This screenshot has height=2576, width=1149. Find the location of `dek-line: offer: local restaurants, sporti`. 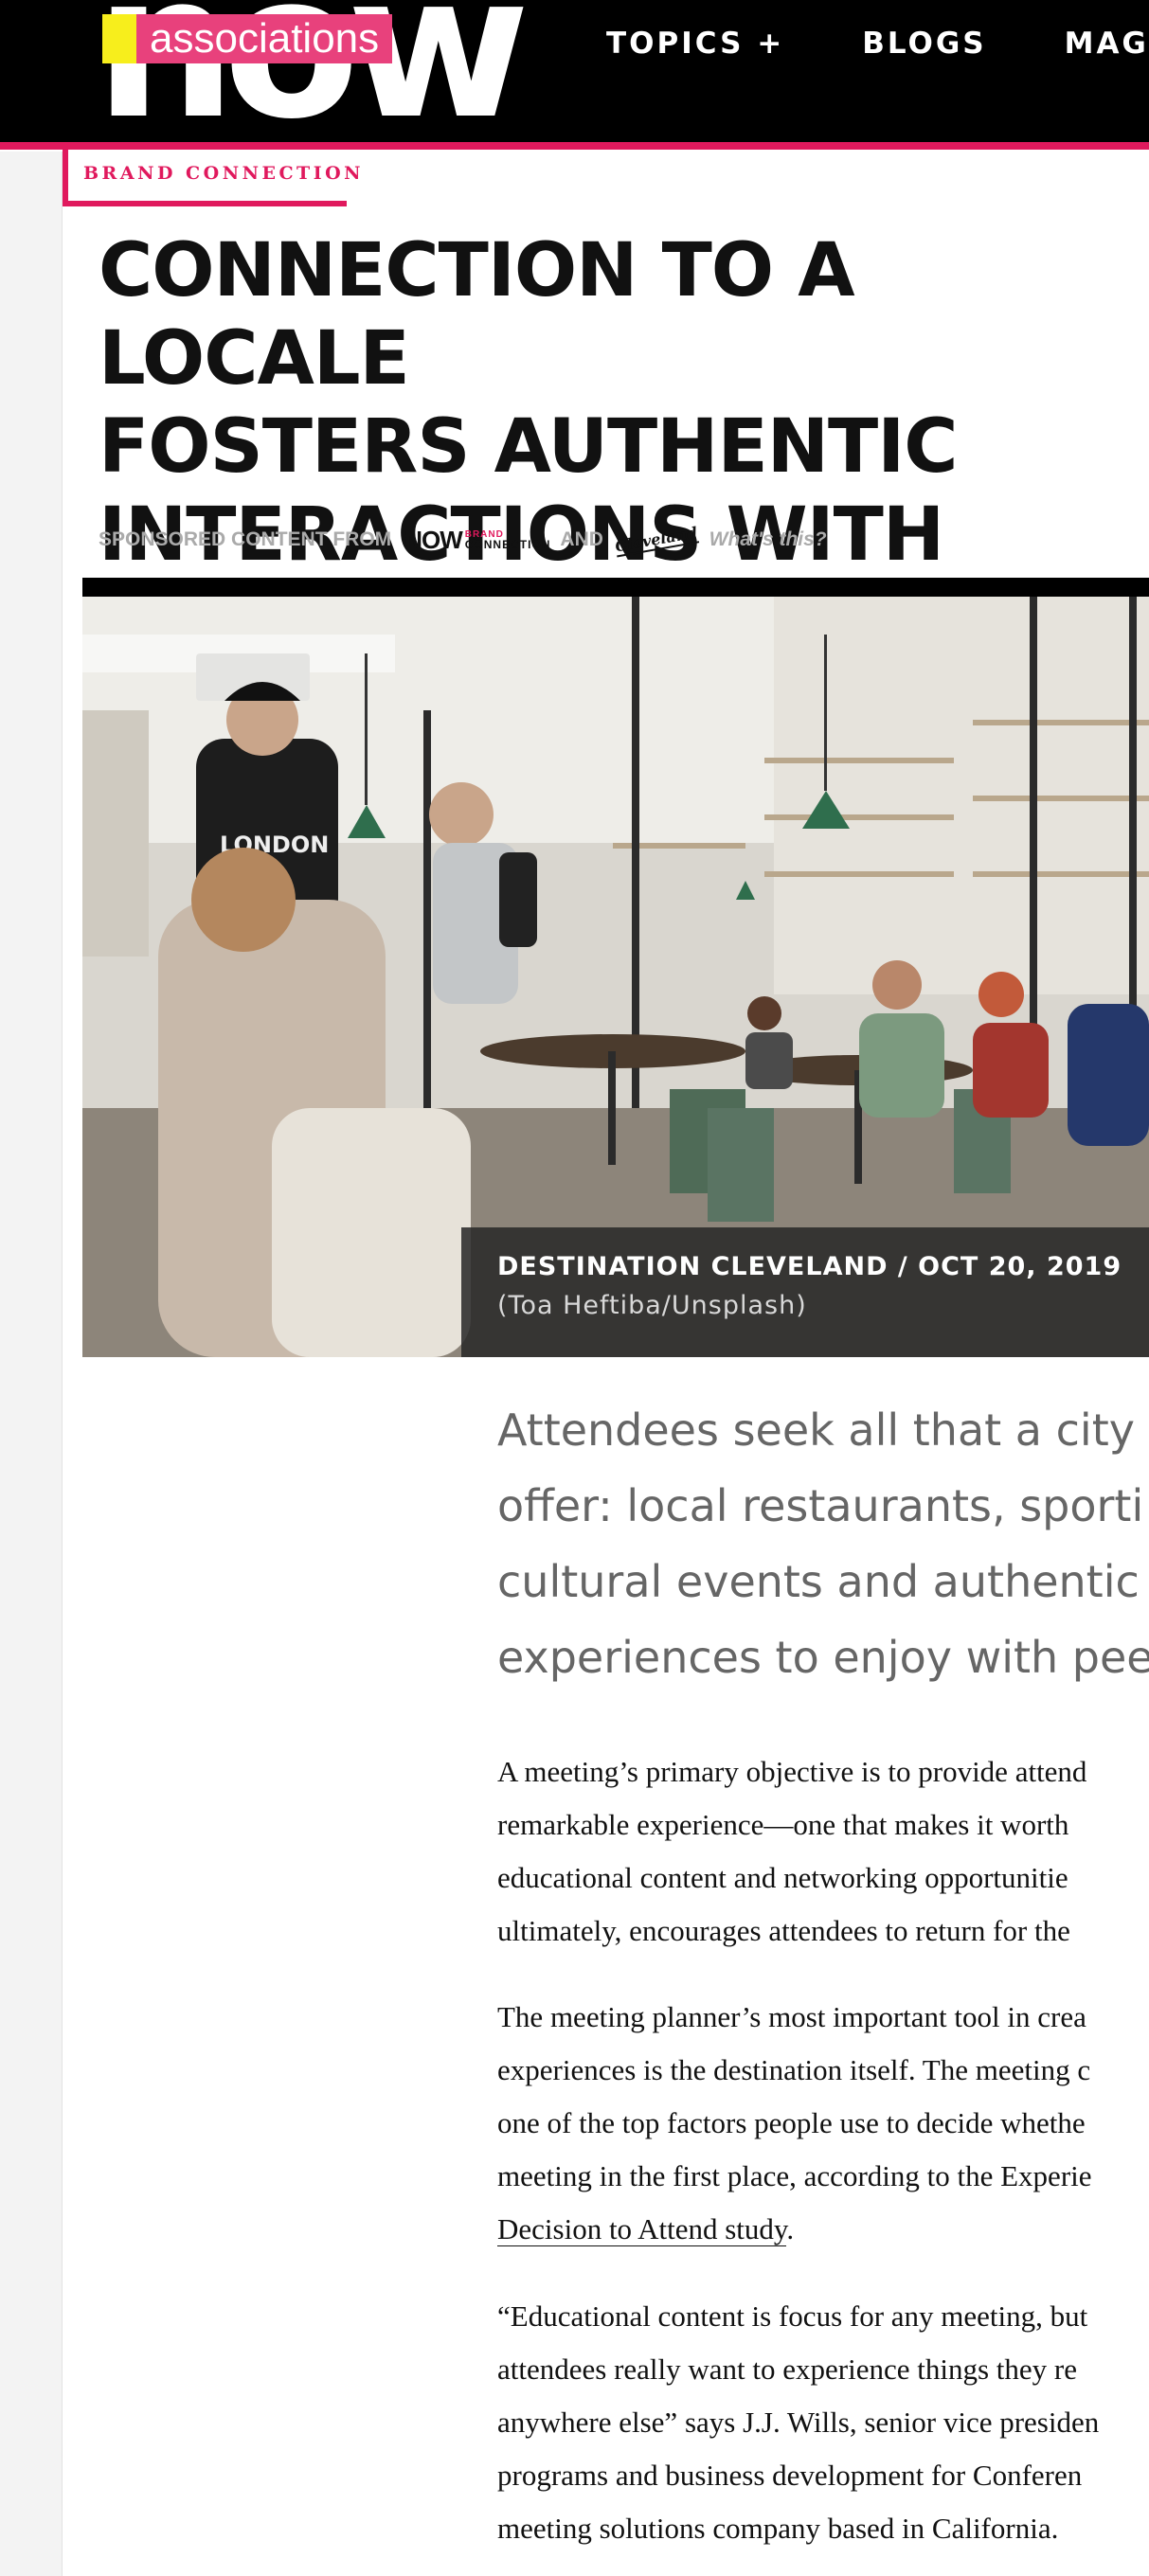

dek-line: offer: local restaurants, sporti is located at coordinates (820, 1505).